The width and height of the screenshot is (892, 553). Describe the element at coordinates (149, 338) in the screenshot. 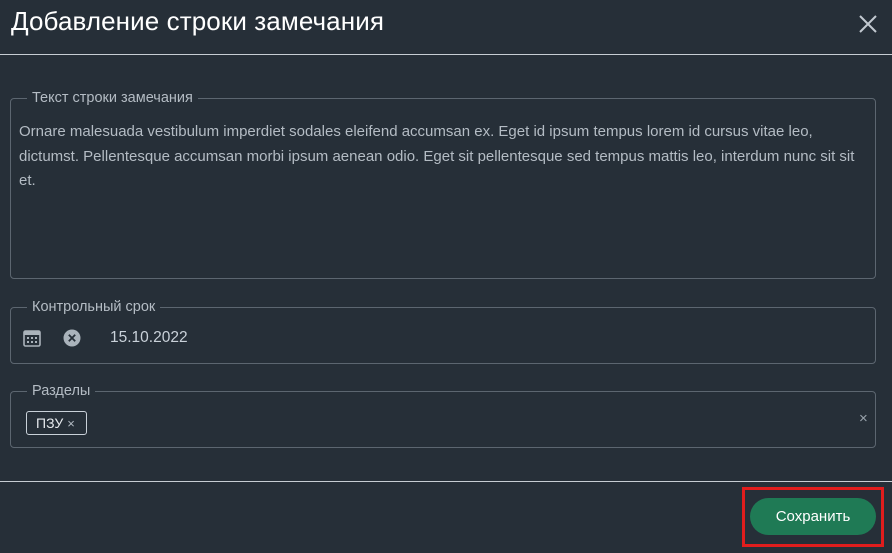

I see `deadline-value: 15.10.2022` at that location.